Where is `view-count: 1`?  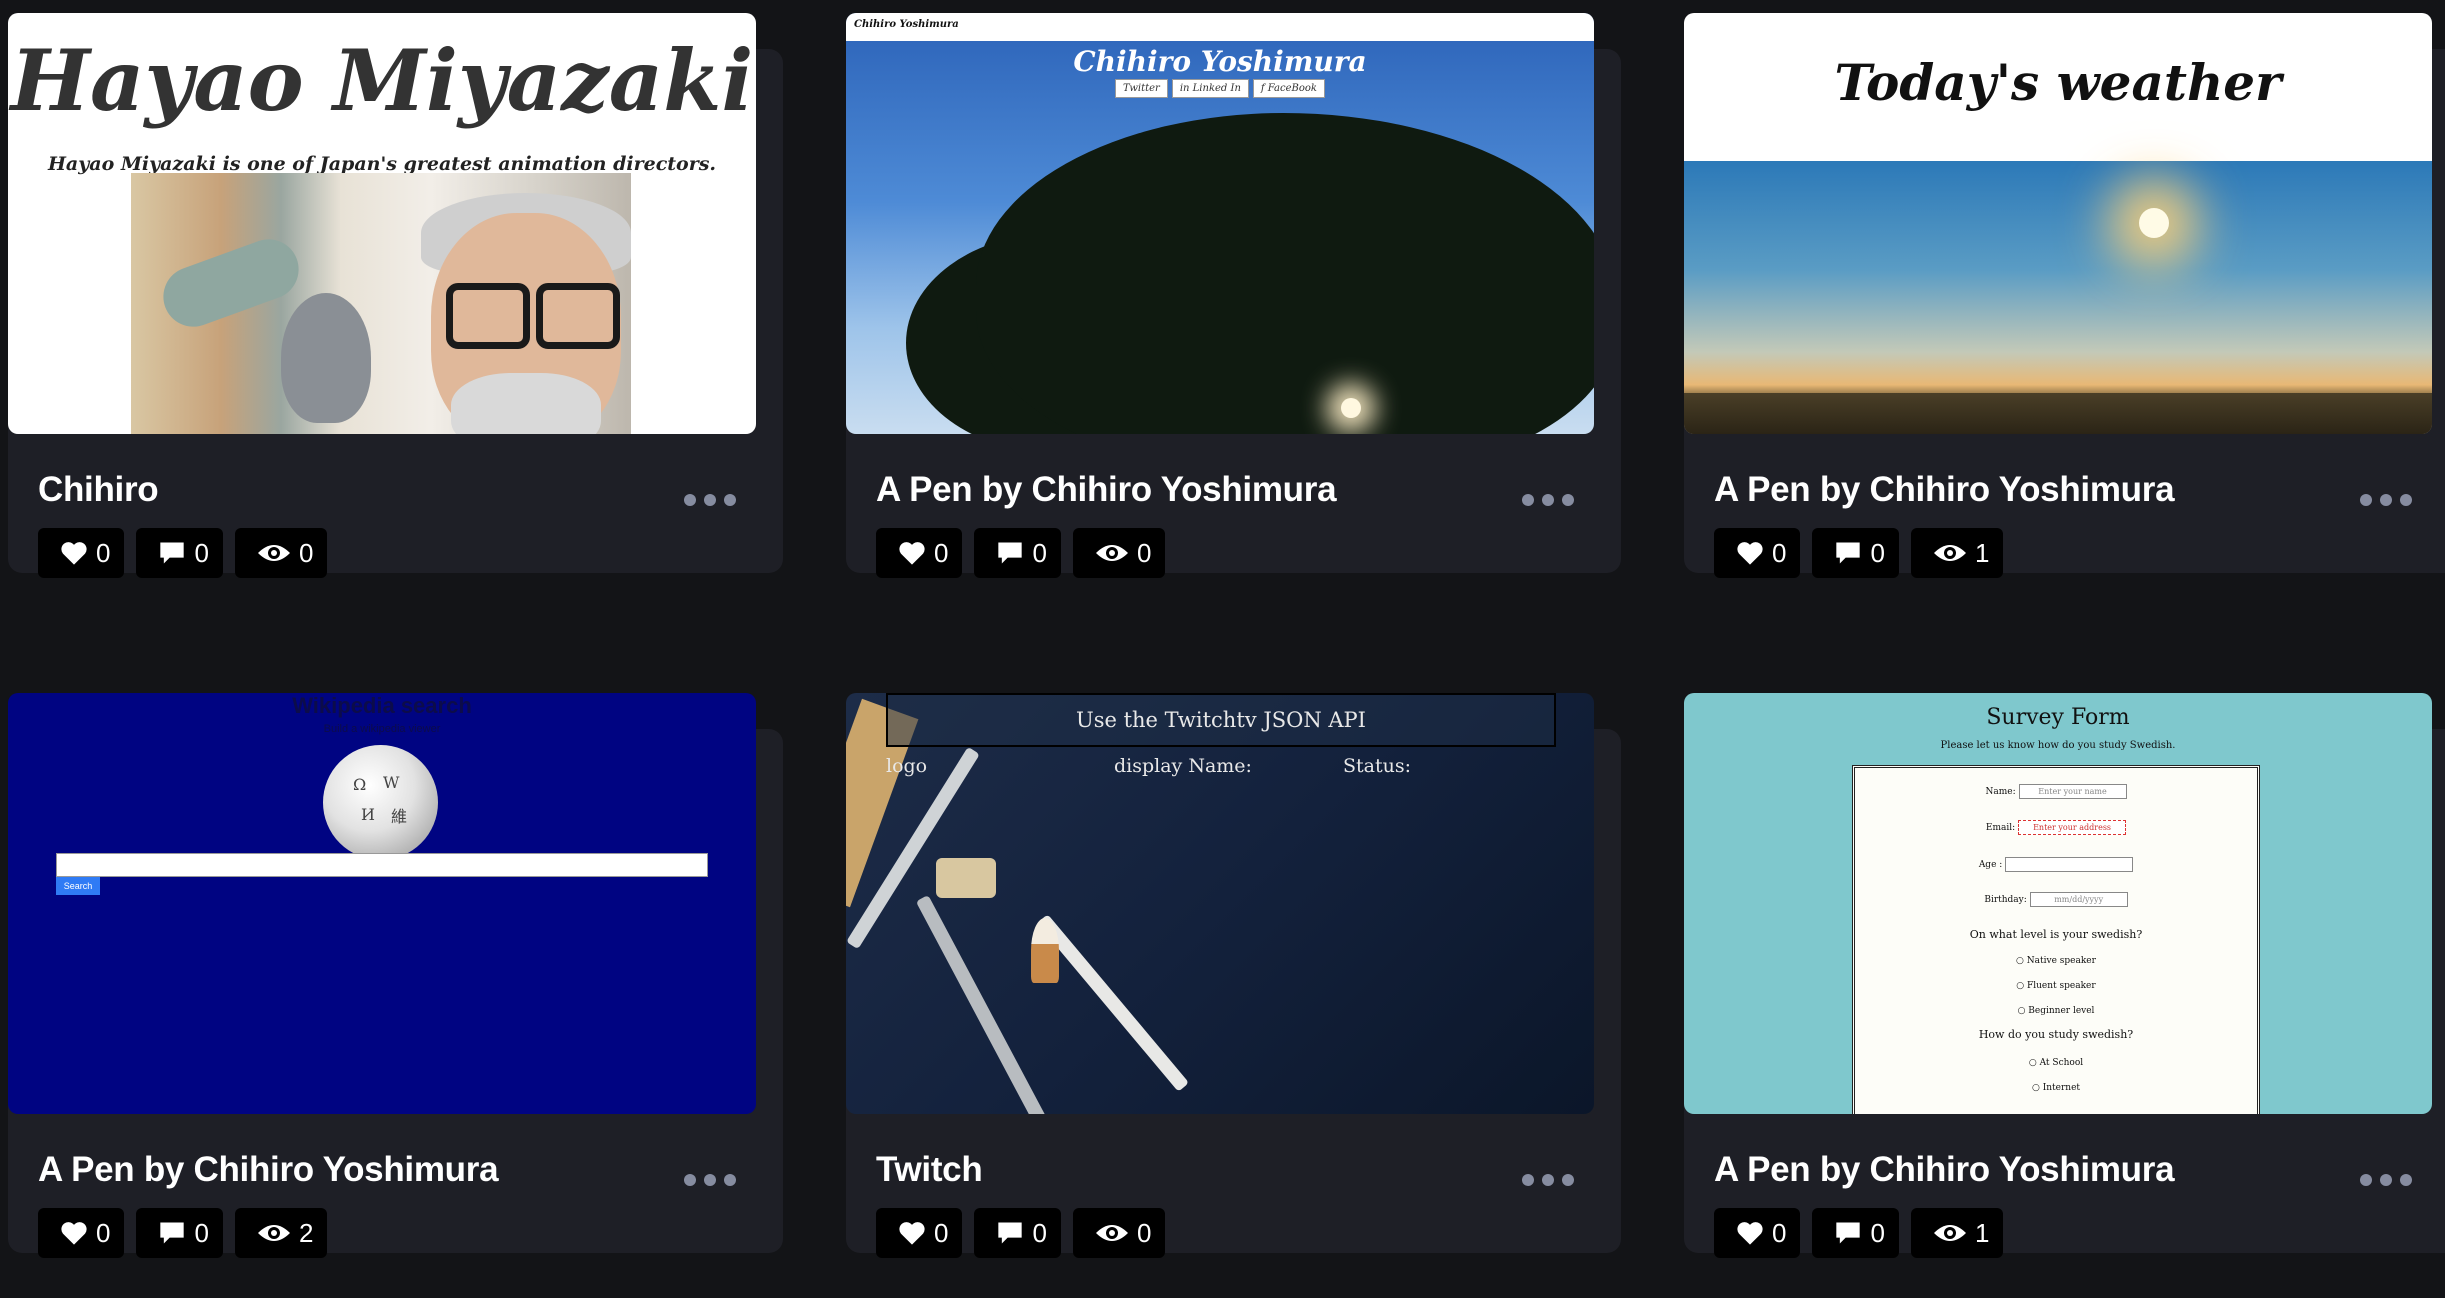 view-count: 1 is located at coordinates (1982, 1232).